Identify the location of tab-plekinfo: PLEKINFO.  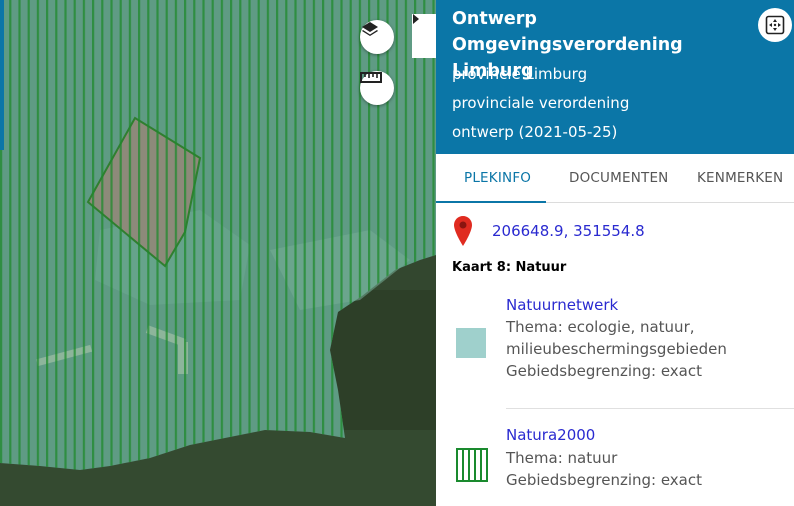
(497, 178).